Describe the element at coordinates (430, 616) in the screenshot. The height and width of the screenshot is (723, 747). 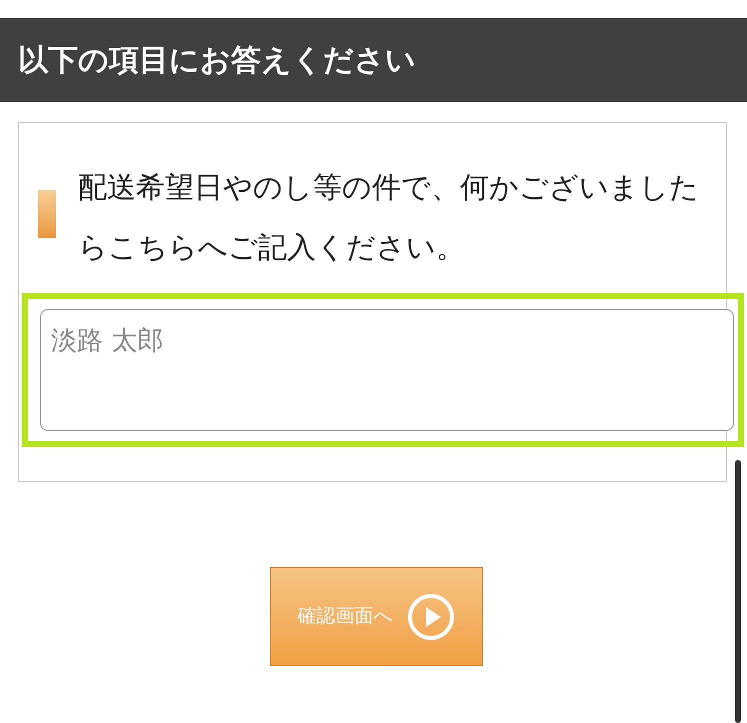
I see `play-icon` at that location.